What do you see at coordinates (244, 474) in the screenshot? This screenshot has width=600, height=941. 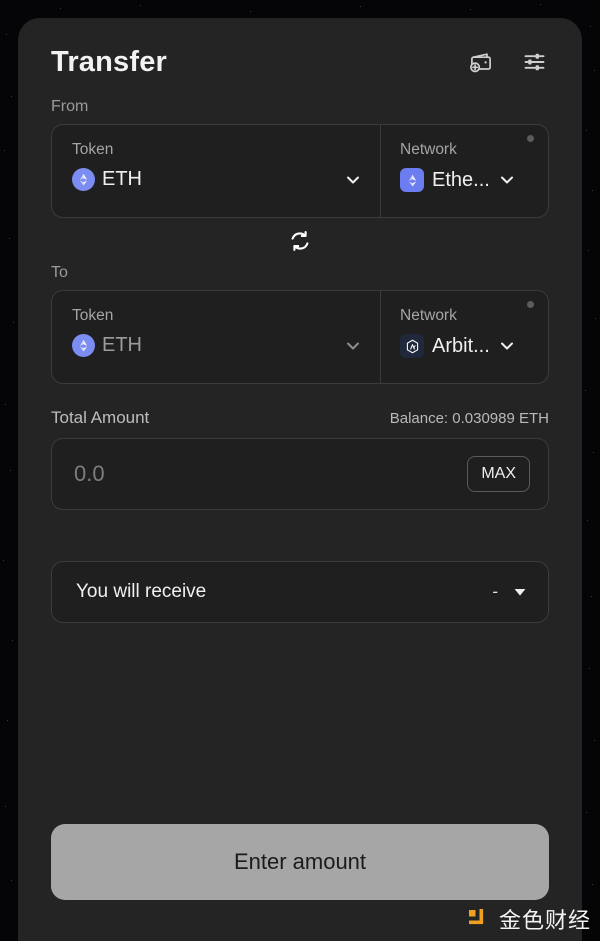 I see `amount-input` at bounding box center [244, 474].